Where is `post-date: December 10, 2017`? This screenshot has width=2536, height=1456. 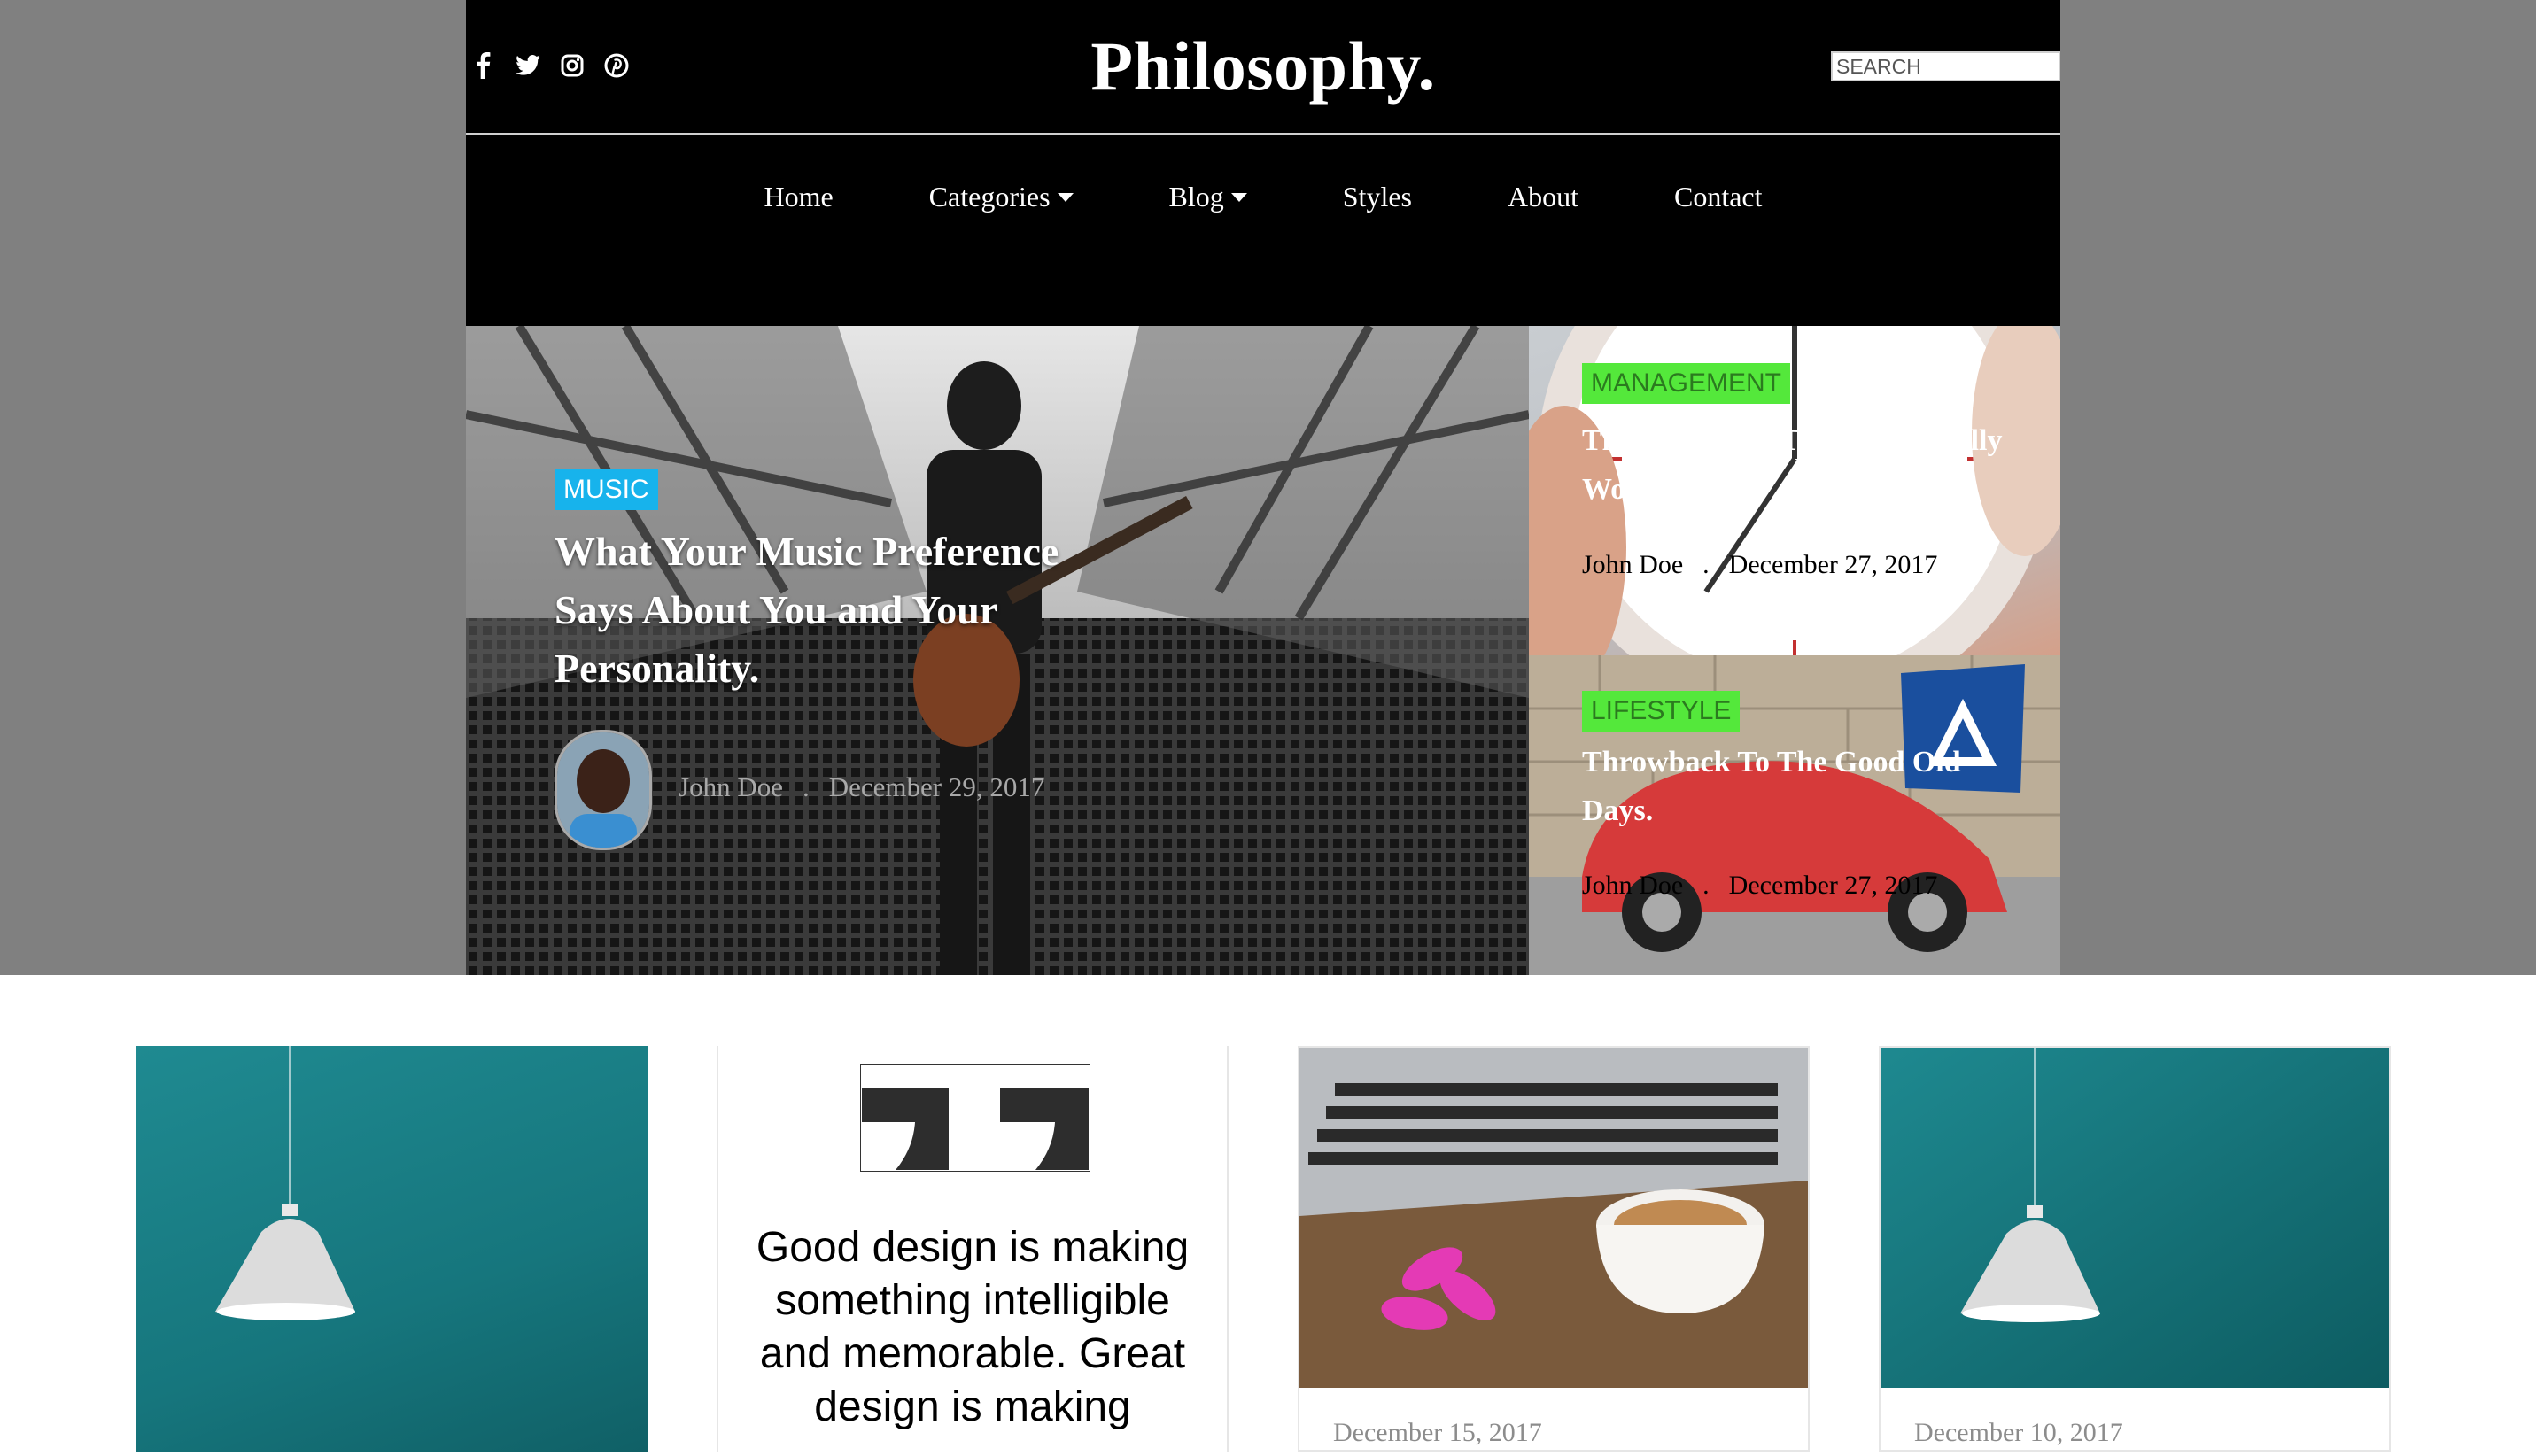
post-date: December 10, 2017 is located at coordinates (2018, 1432).